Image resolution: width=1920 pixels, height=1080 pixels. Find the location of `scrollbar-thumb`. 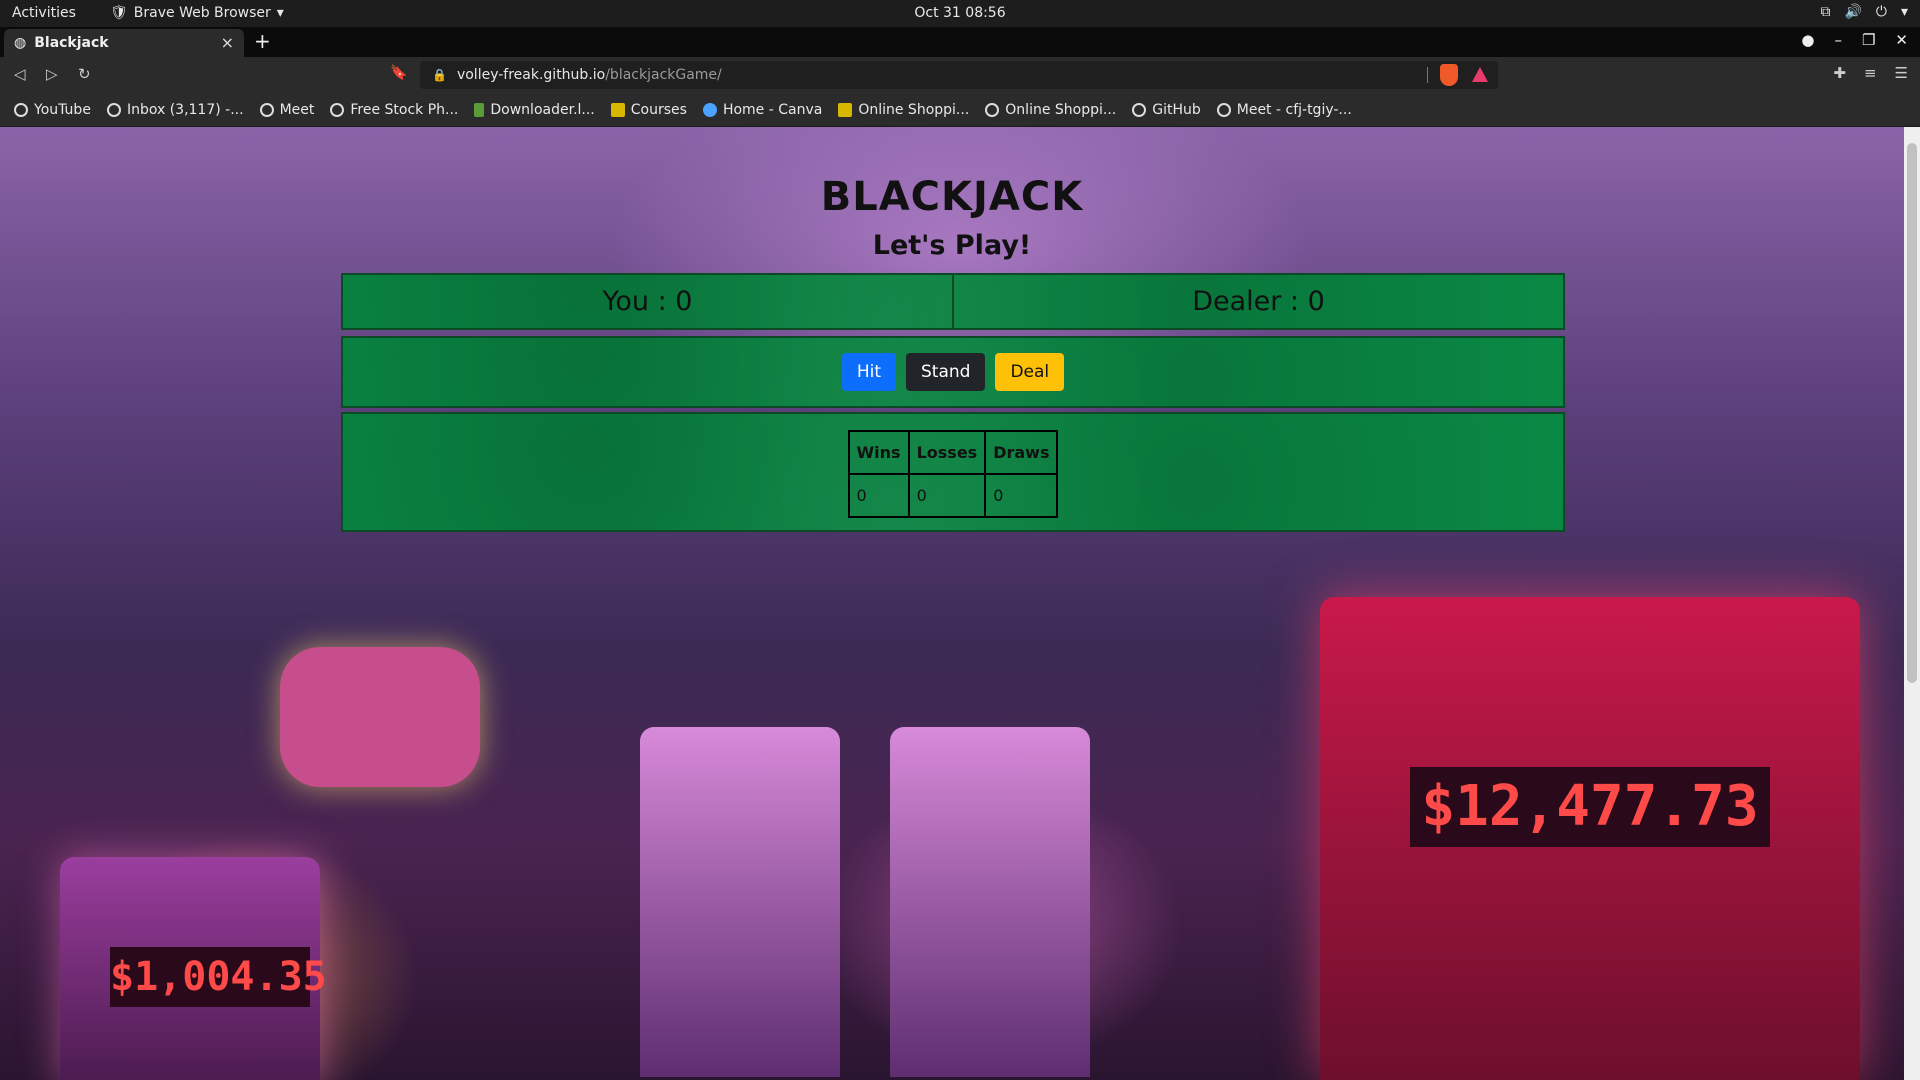

scrollbar-thumb is located at coordinates (1912, 413).